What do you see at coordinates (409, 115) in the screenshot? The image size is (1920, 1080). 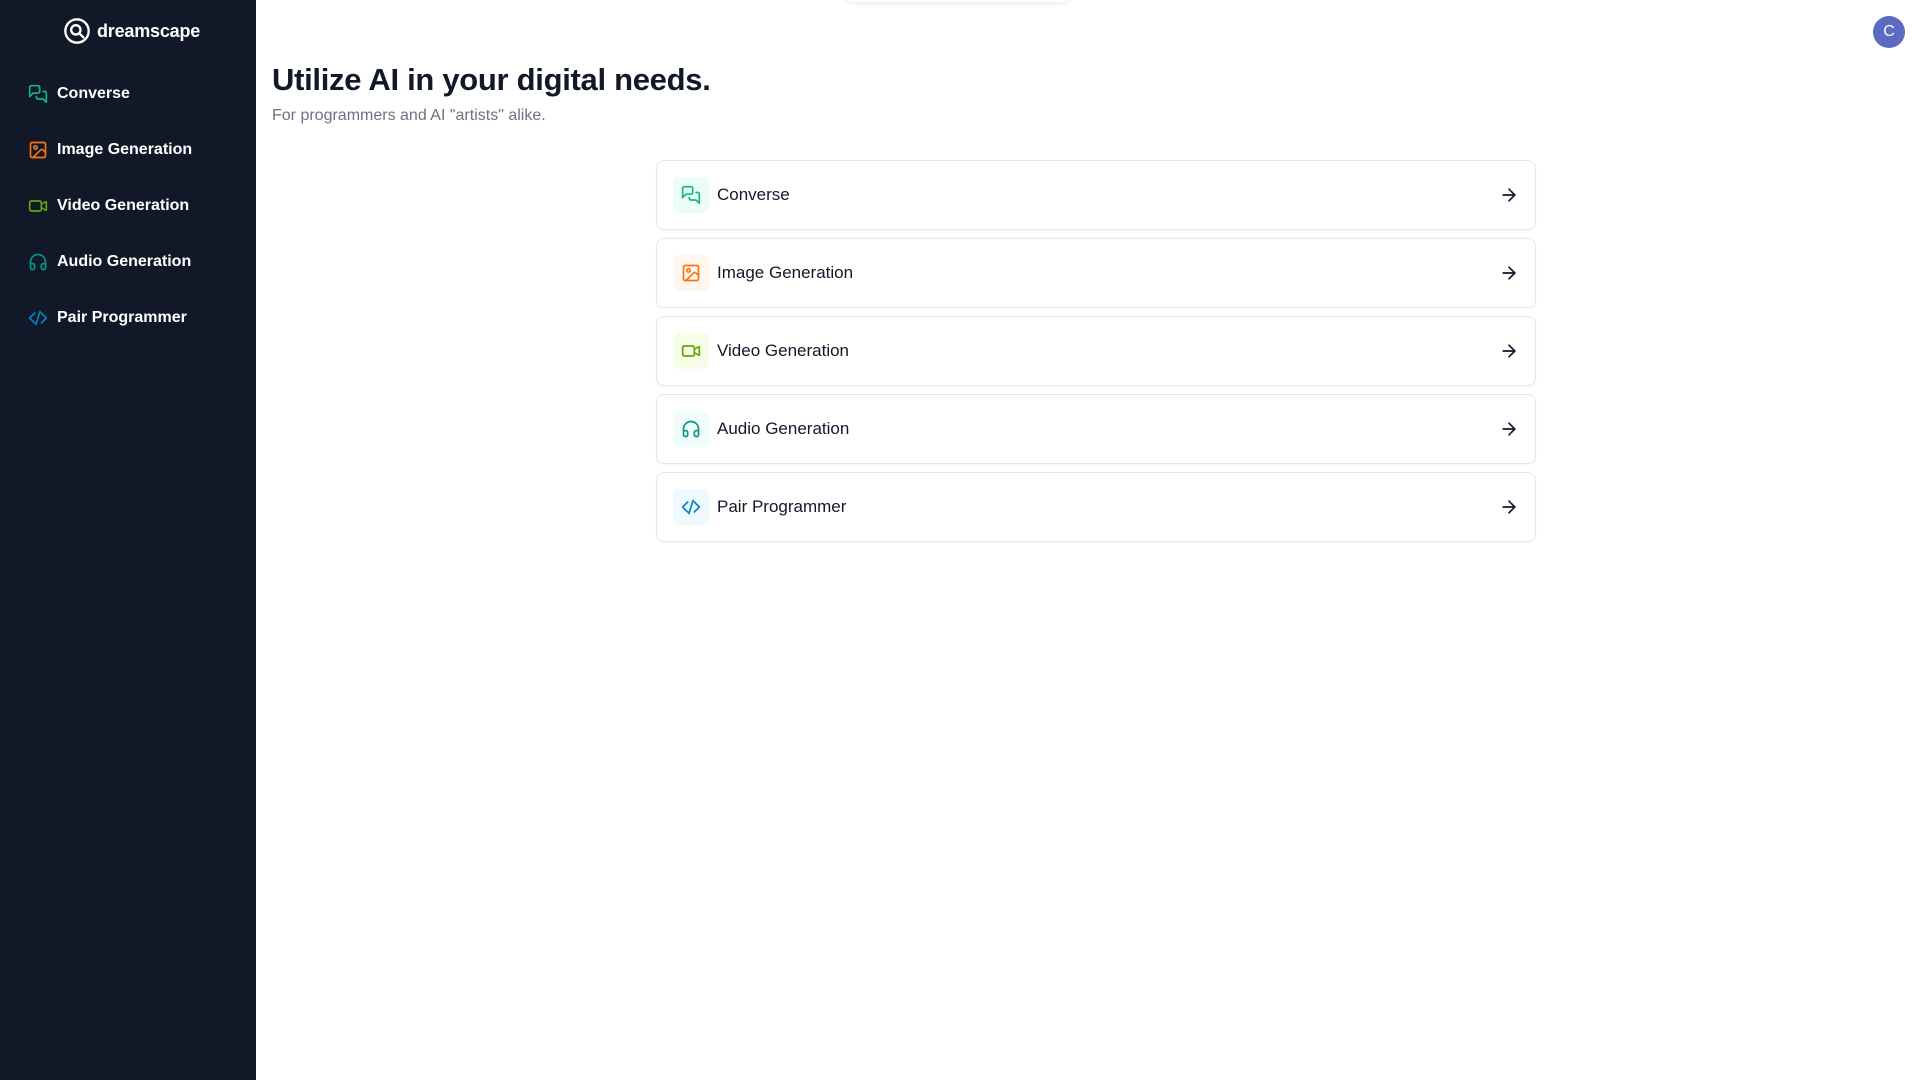 I see `page-subtitle: For programmers and AI "artists" alike.` at bounding box center [409, 115].